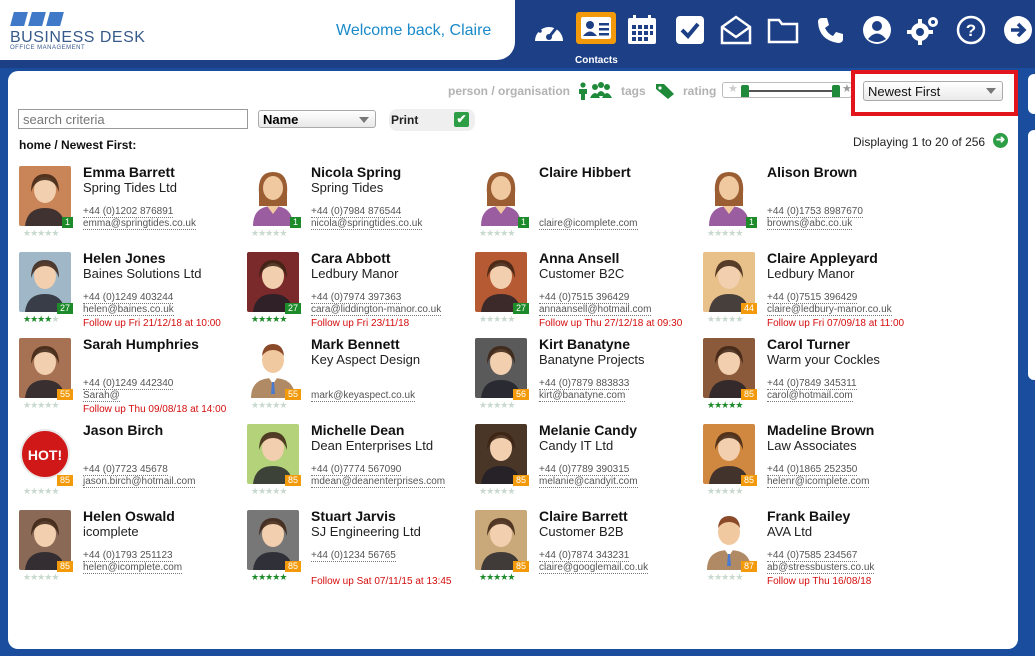 This screenshot has height=656, width=1035. What do you see at coordinates (601, 93) in the screenshot?
I see `organisation-filter-icon` at bounding box center [601, 93].